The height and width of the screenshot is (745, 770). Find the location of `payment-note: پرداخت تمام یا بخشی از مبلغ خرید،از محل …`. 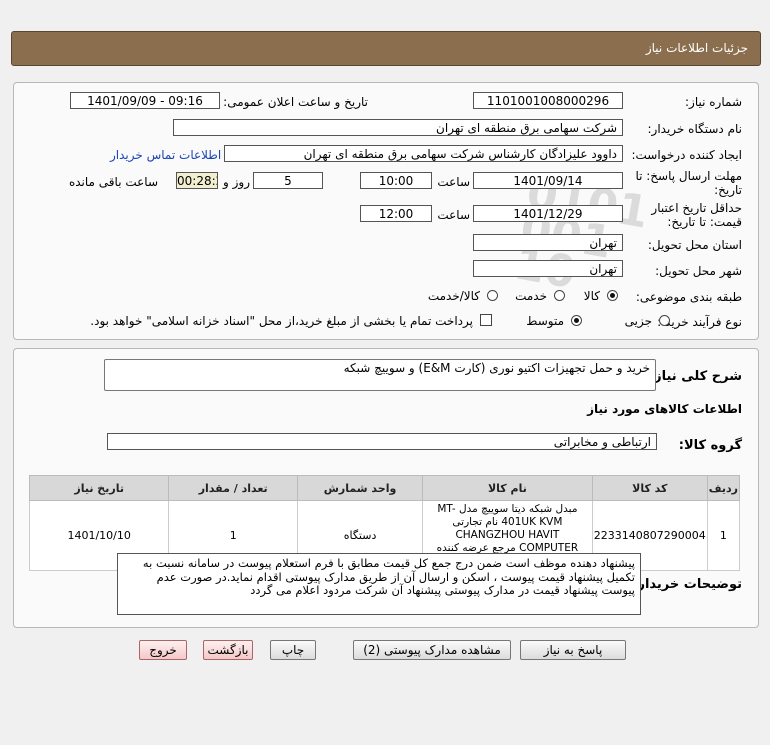

payment-note: پرداخت تمام یا بخشی از مبلغ خرید،از محل … is located at coordinates (281, 321).